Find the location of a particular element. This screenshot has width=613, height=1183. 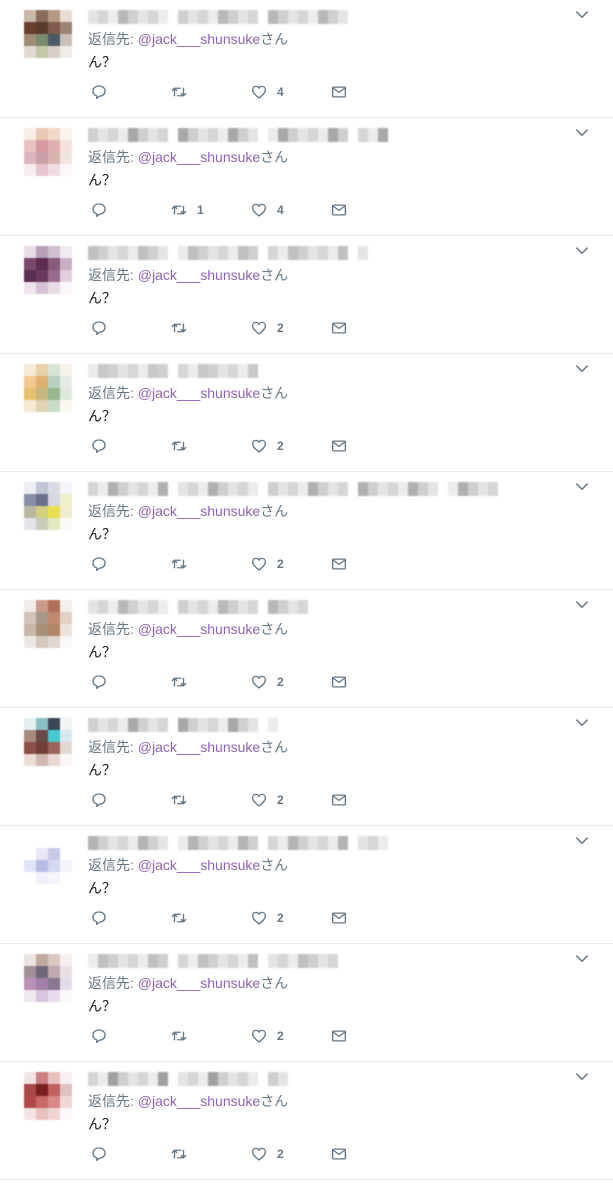

retweet-icon is located at coordinates (179, 1036).